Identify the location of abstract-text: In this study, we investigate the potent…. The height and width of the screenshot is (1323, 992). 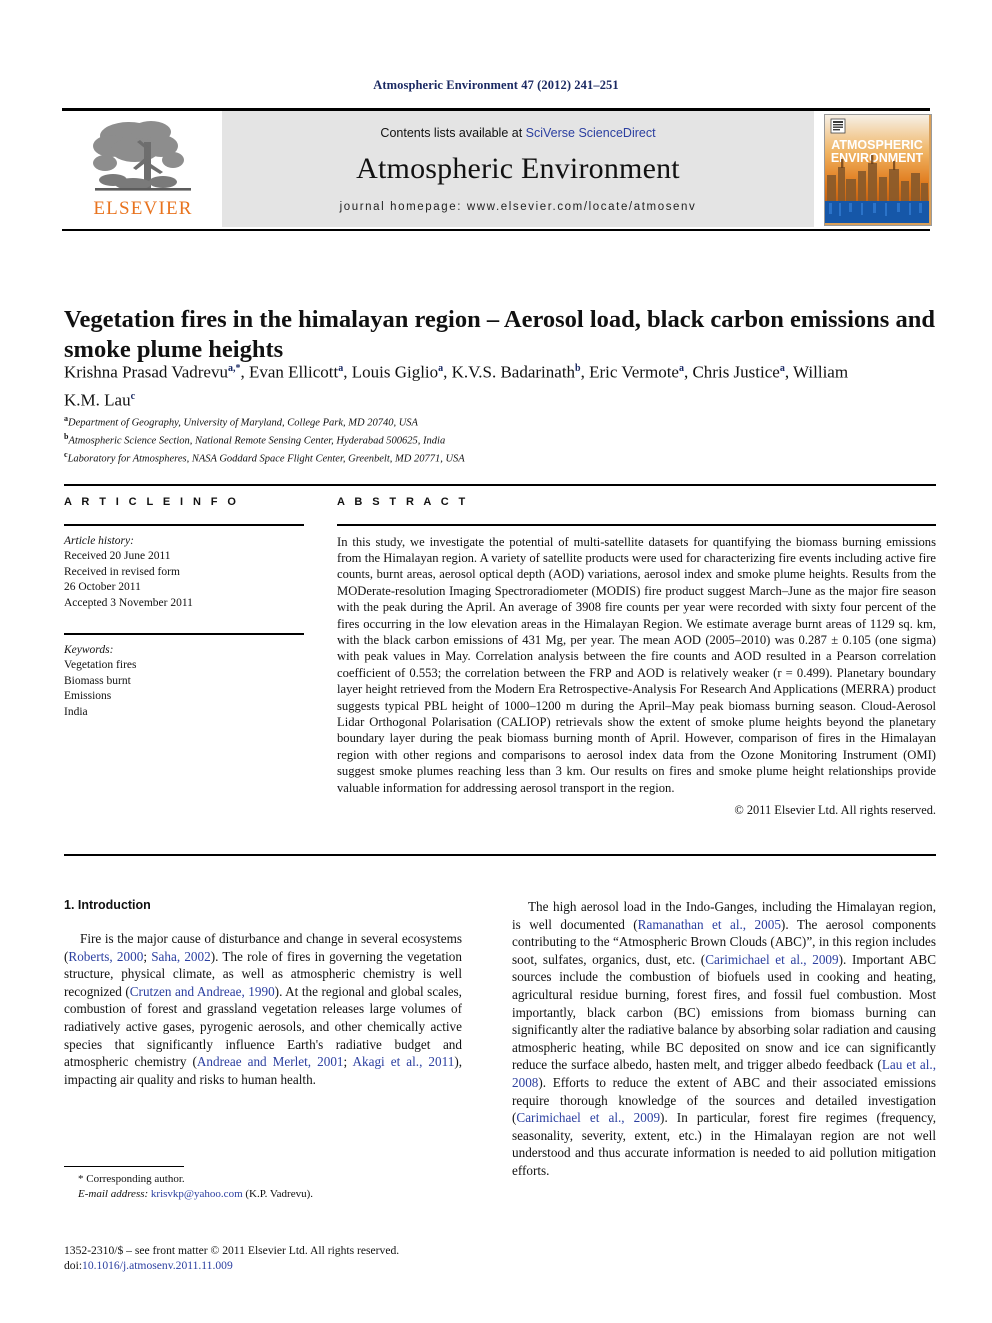
(636, 664).